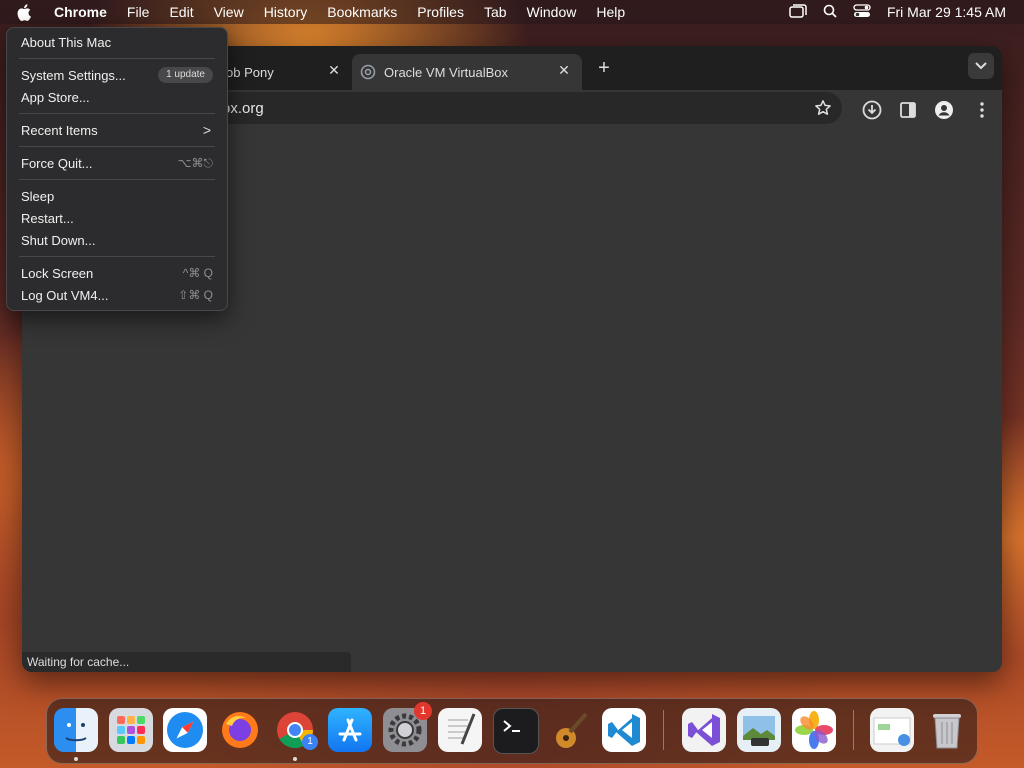 Image resolution: width=1024 pixels, height=768 pixels. What do you see at coordinates (117, 42) in the screenshot?
I see `menu-item-about-this-mac: About This Mac` at bounding box center [117, 42].